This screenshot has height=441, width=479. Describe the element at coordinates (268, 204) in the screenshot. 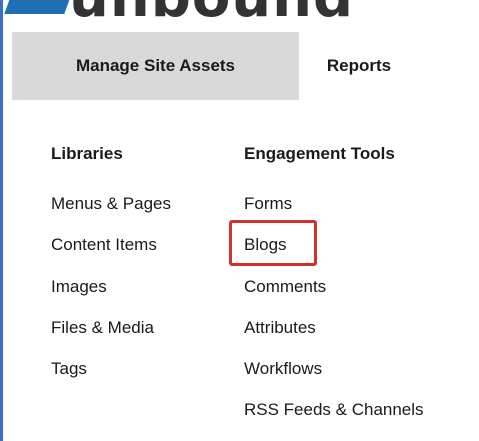

I see `link-forms: Forms` at that location.